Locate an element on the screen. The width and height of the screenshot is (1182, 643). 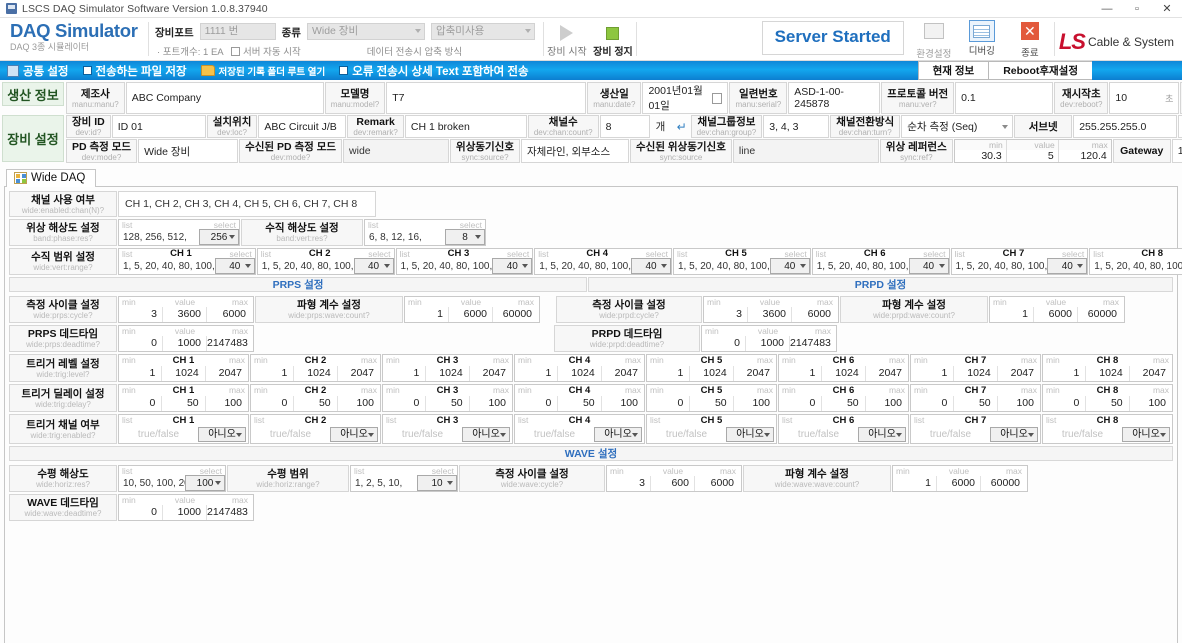
channel-minmax-cell: min CH 6 max 0 50 100 is located at coordinates (843, 398).